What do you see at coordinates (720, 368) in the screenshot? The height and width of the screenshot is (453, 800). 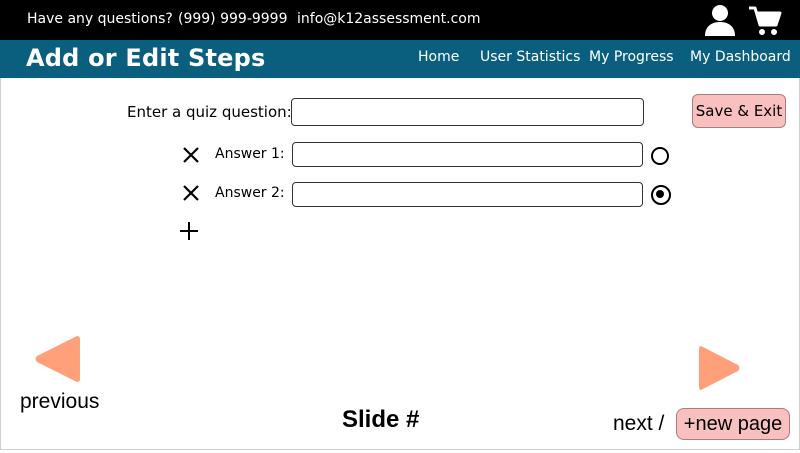 I see `next-arrow-icon` at bounding box center [720, 368].